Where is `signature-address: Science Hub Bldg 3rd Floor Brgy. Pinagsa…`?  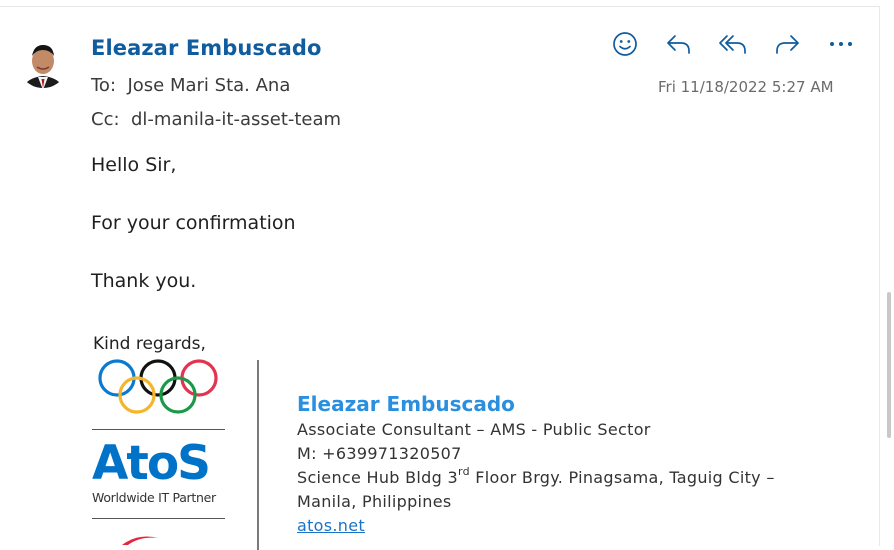 signature-address: Science Hub Bldg 3rd Floor Brgy. Pinagsa… is located at coordinates (536, 476).